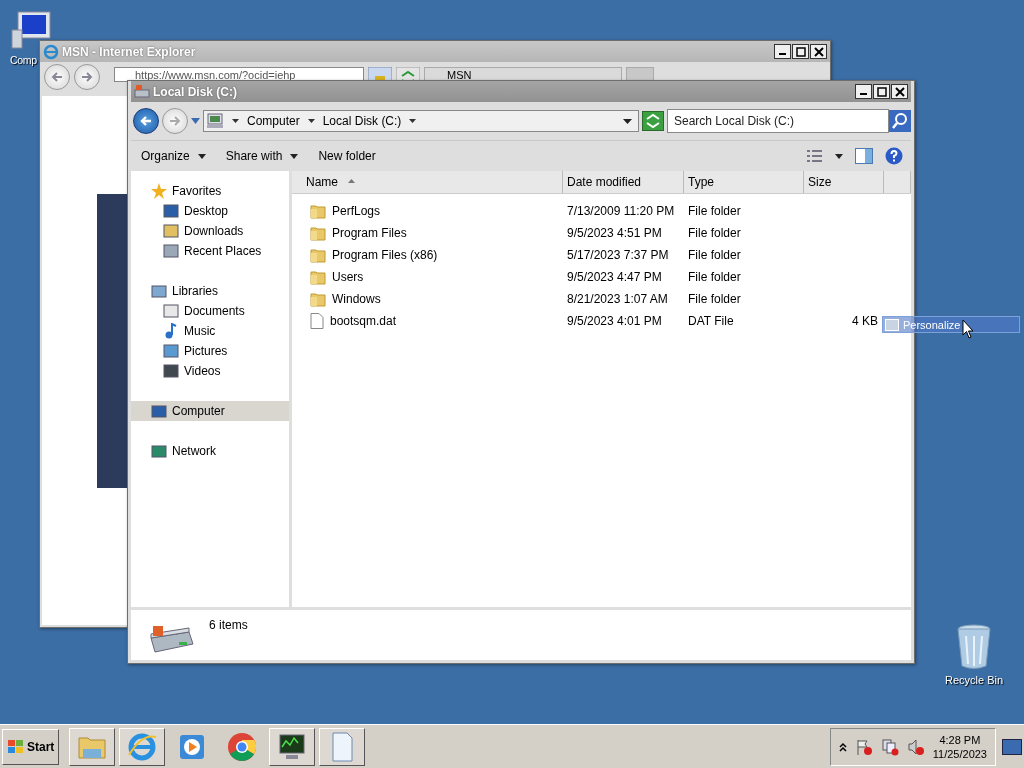 Image resolution: width=1024 pixels, height=768 pixels. Describe the element at coordinates (614, 321) in the screenshot. I see `table-cell: 9/5/2023 4:01 PM` at that location.